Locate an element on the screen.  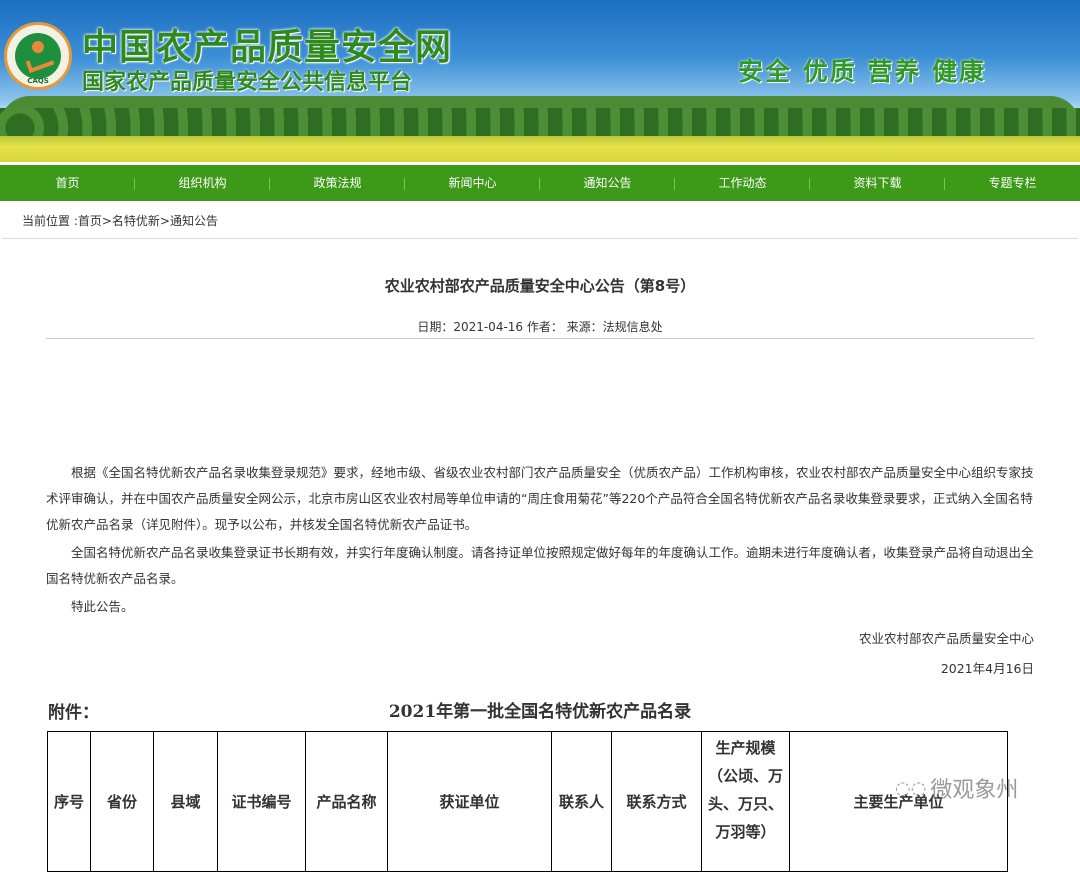
main-nav: 首页 组织机构 政策法规 新闻中心 通知公告 工作动态 资料下载 专题专栏 is located at coordinates (540, 183).